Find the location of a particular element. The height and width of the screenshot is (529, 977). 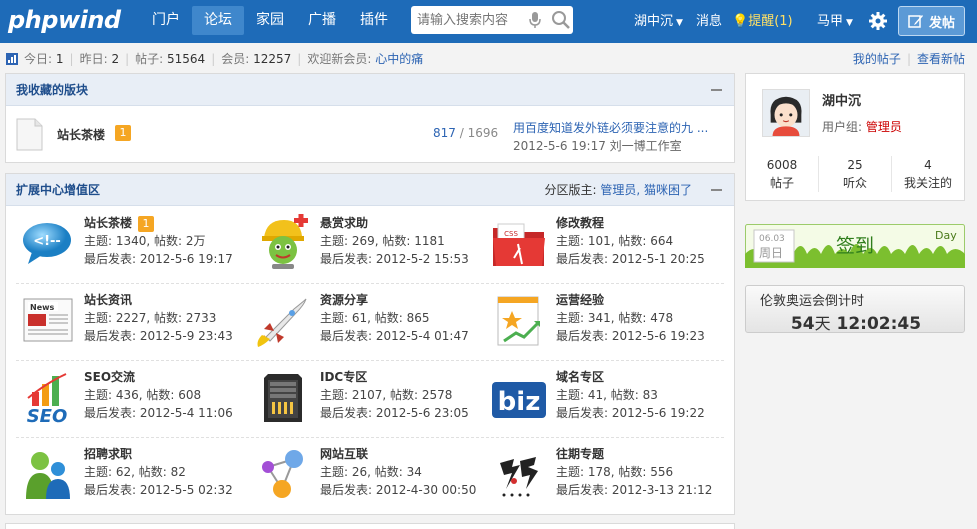

total-count: 1696 is located at coordinates (483, 133).